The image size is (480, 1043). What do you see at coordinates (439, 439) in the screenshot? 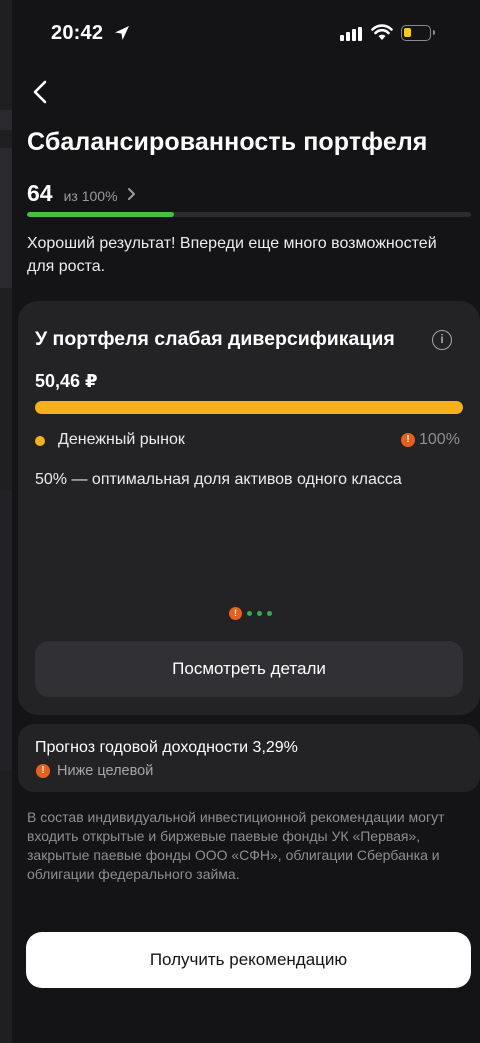
I see `legend-percent: 100%` at bounding box center [439, 439].